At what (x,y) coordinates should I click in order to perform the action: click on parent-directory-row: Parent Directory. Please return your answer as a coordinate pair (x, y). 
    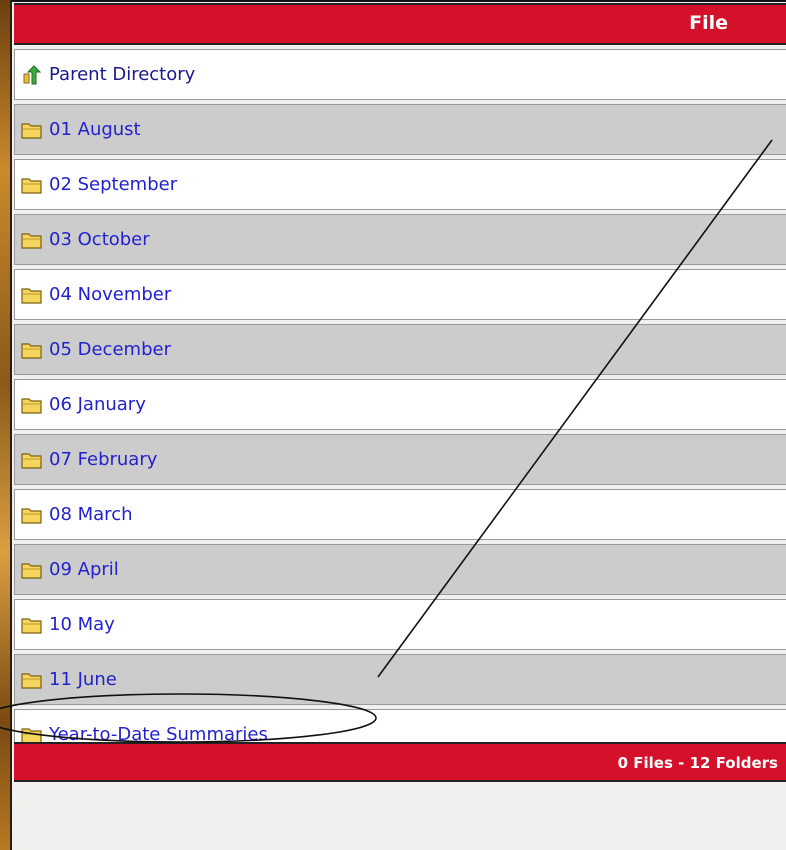
    Looking at the image, I should click on (400, 74).